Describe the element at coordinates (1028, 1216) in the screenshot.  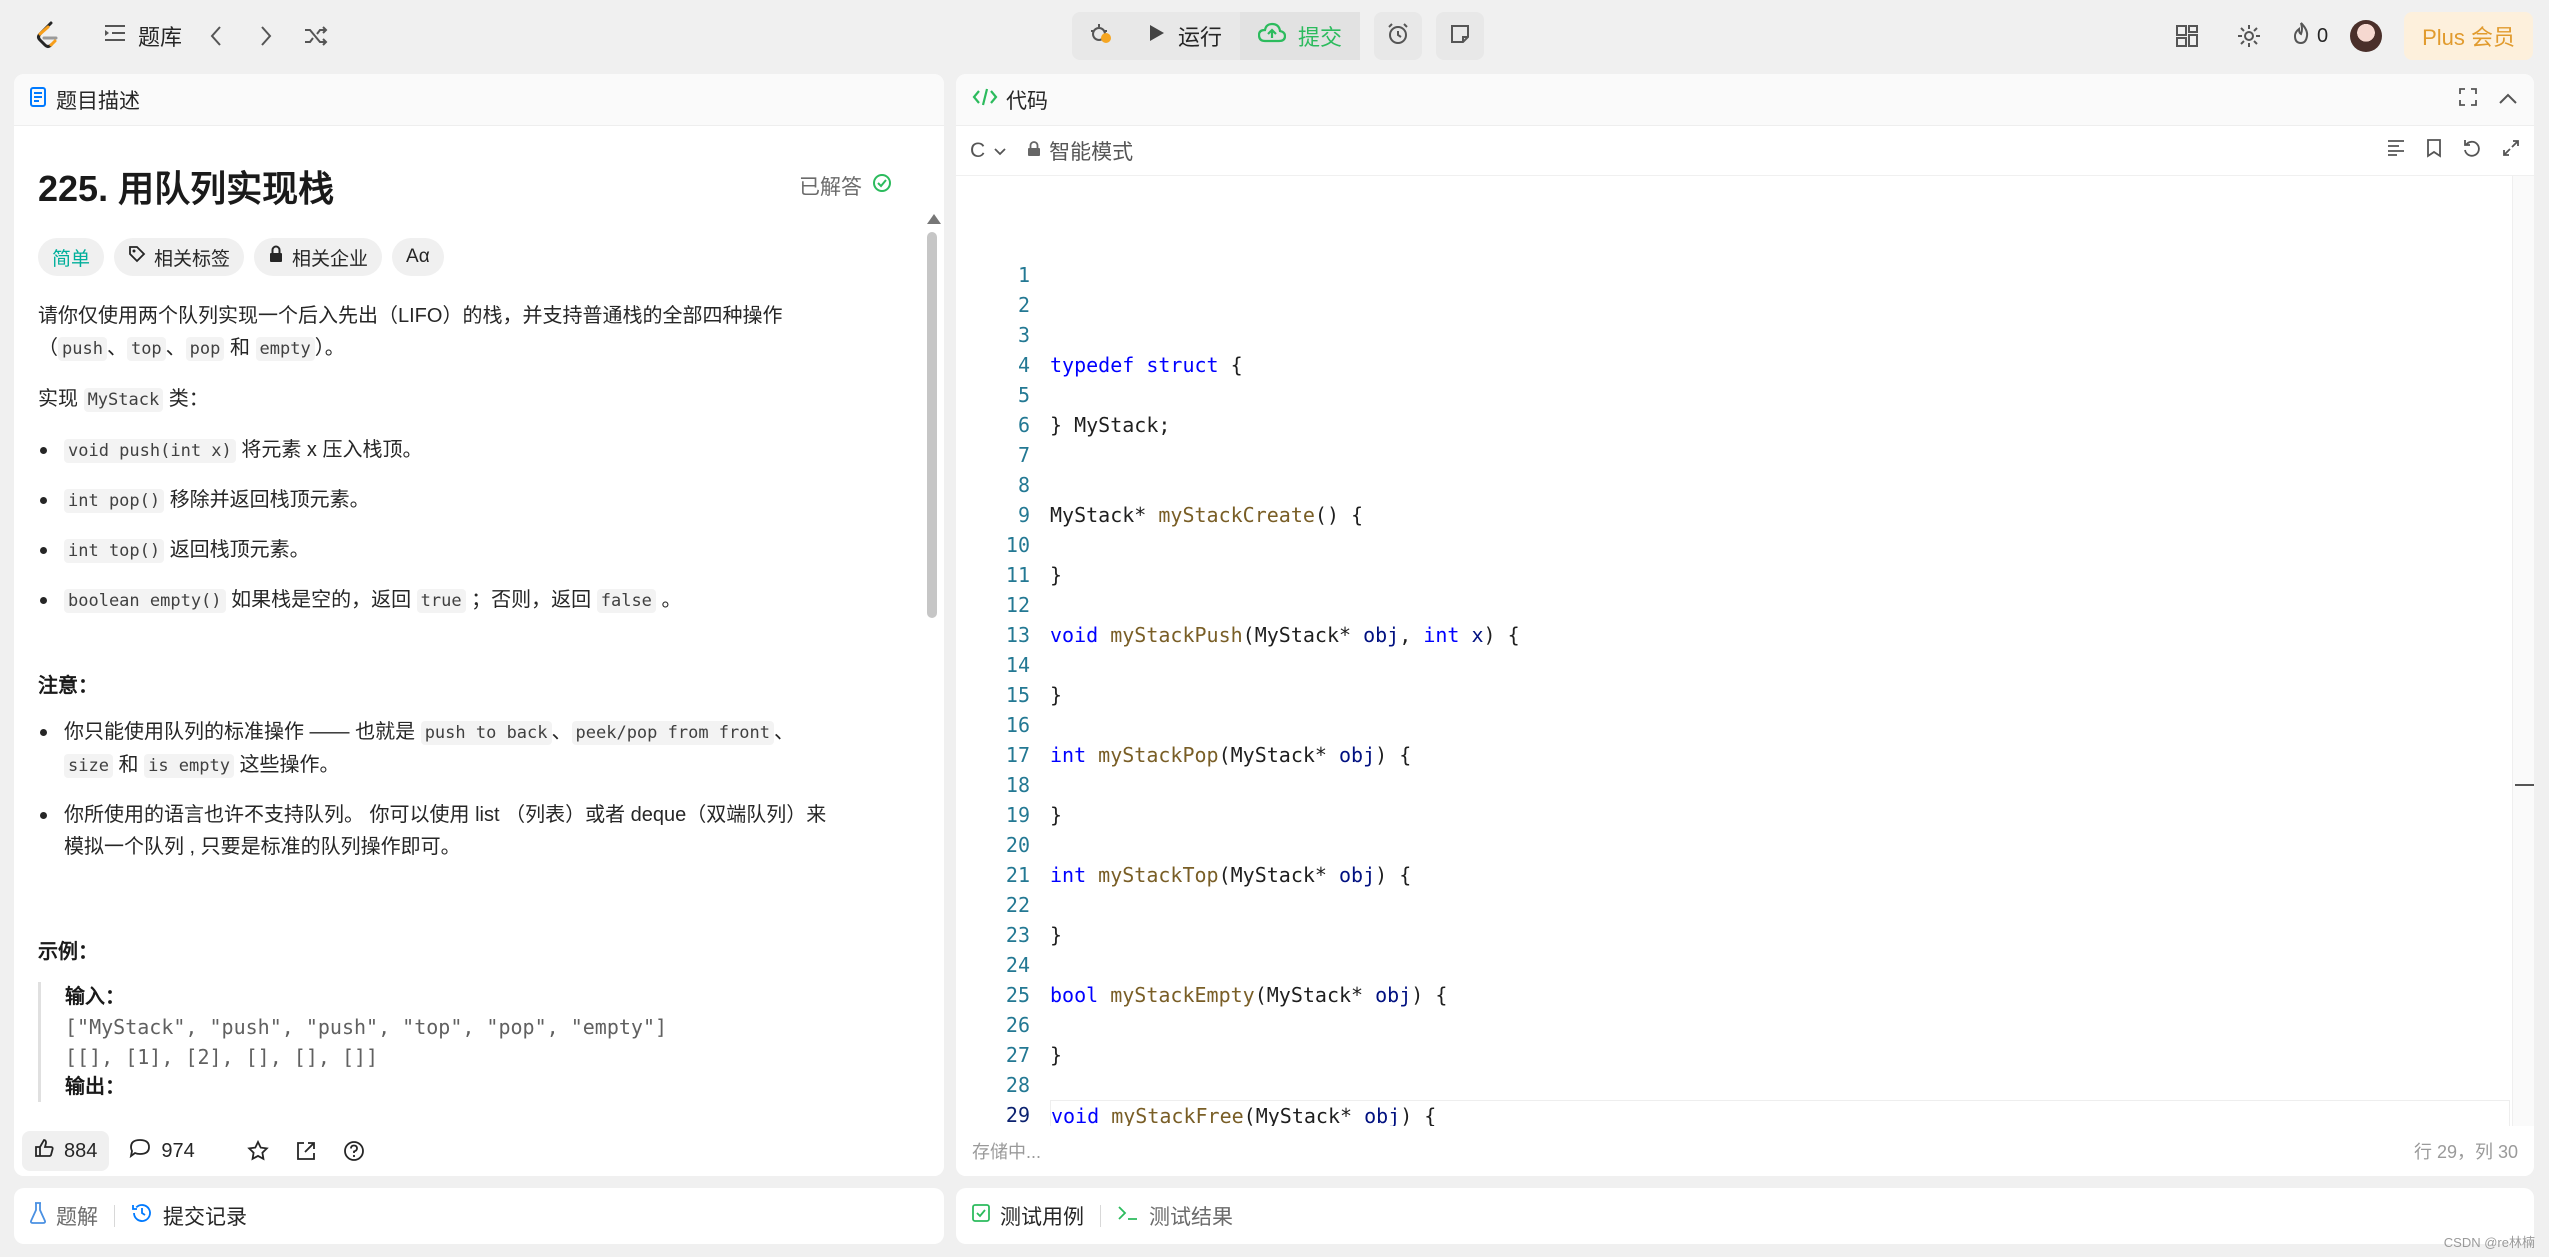
I see `tab-testcase: 测试用例` at that location.